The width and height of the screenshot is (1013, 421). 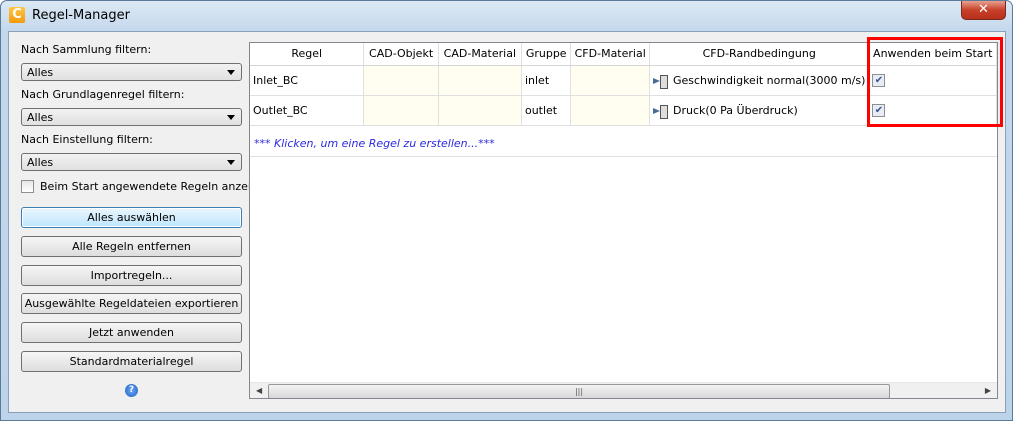 What do you see at coordinates (759, 54) in the screenshot?
I see `col-cfd-randbedingung: CFD-Randbedingung` at bounding box center [759, 54].